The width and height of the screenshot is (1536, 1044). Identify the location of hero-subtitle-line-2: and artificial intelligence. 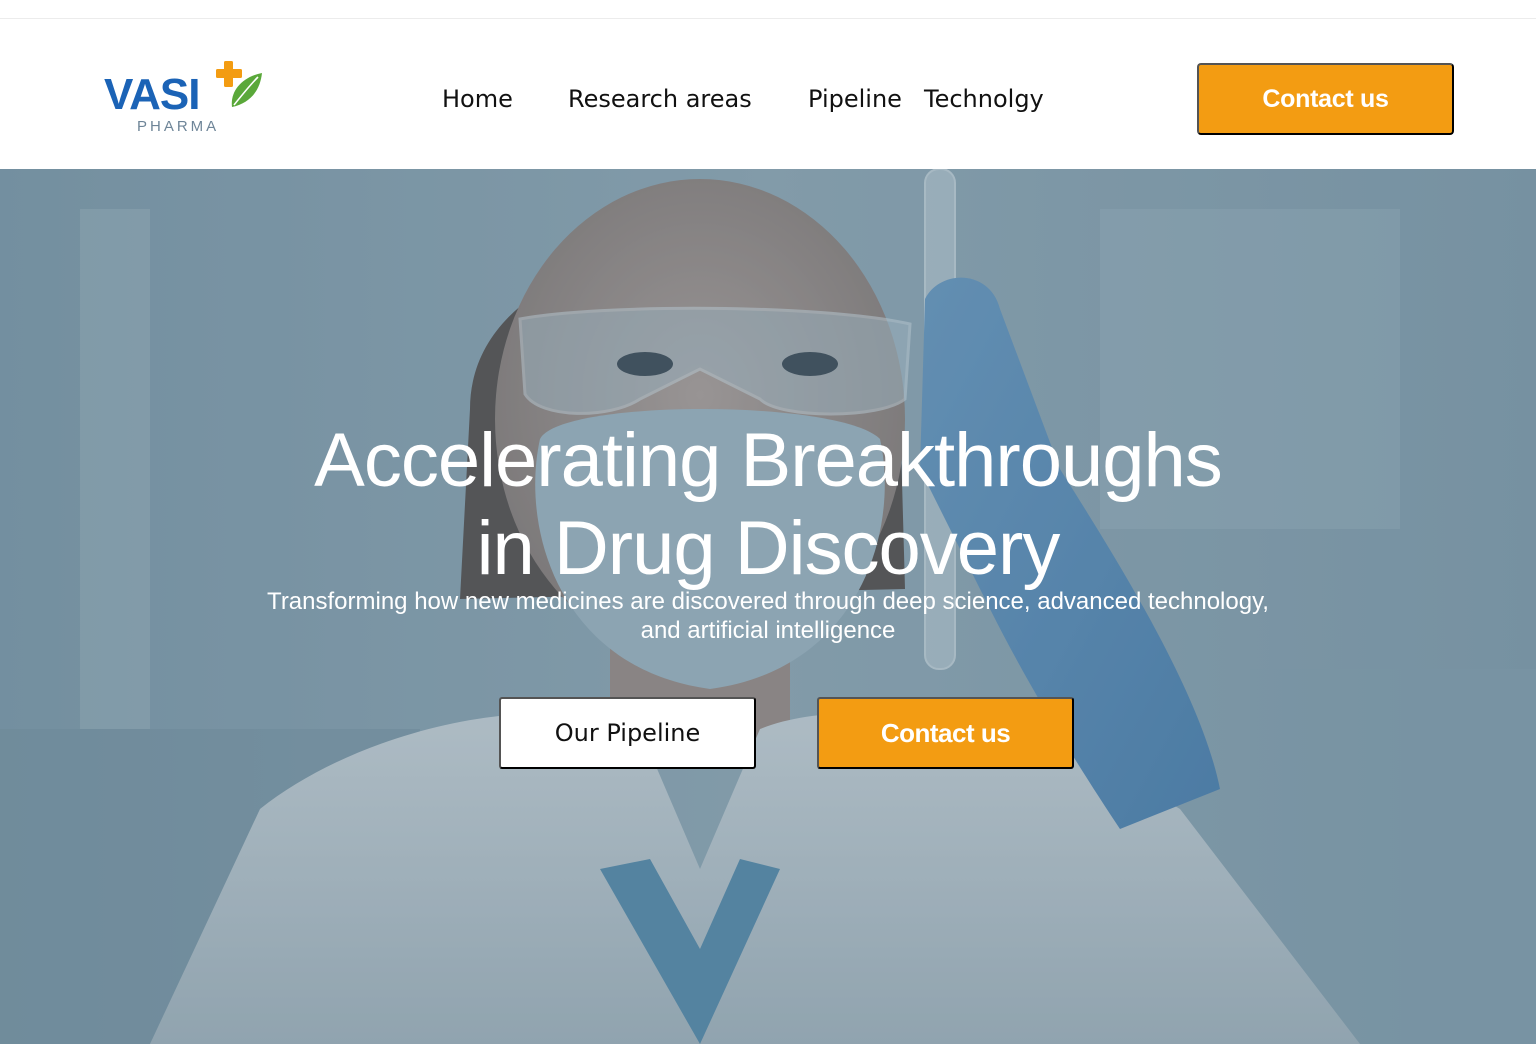
(768, 630).